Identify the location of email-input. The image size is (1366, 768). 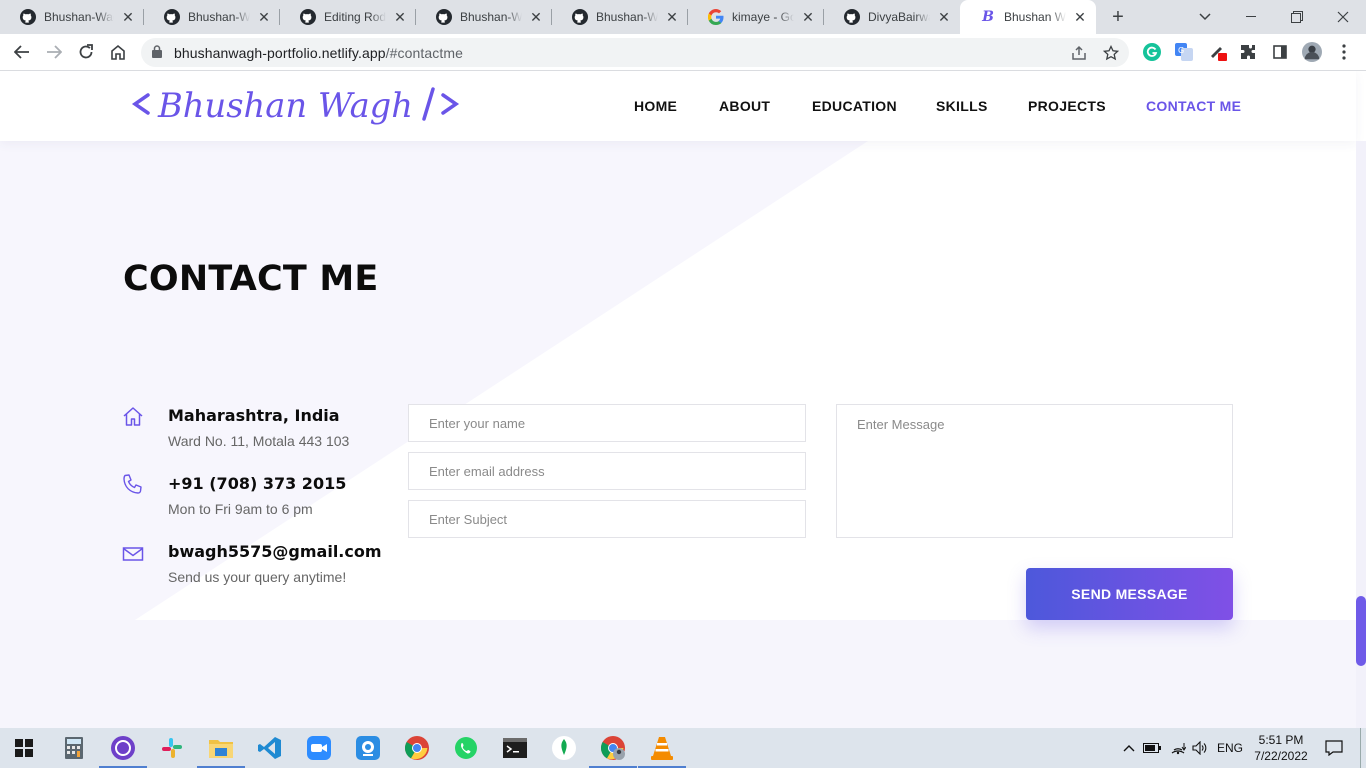
(607, 471).